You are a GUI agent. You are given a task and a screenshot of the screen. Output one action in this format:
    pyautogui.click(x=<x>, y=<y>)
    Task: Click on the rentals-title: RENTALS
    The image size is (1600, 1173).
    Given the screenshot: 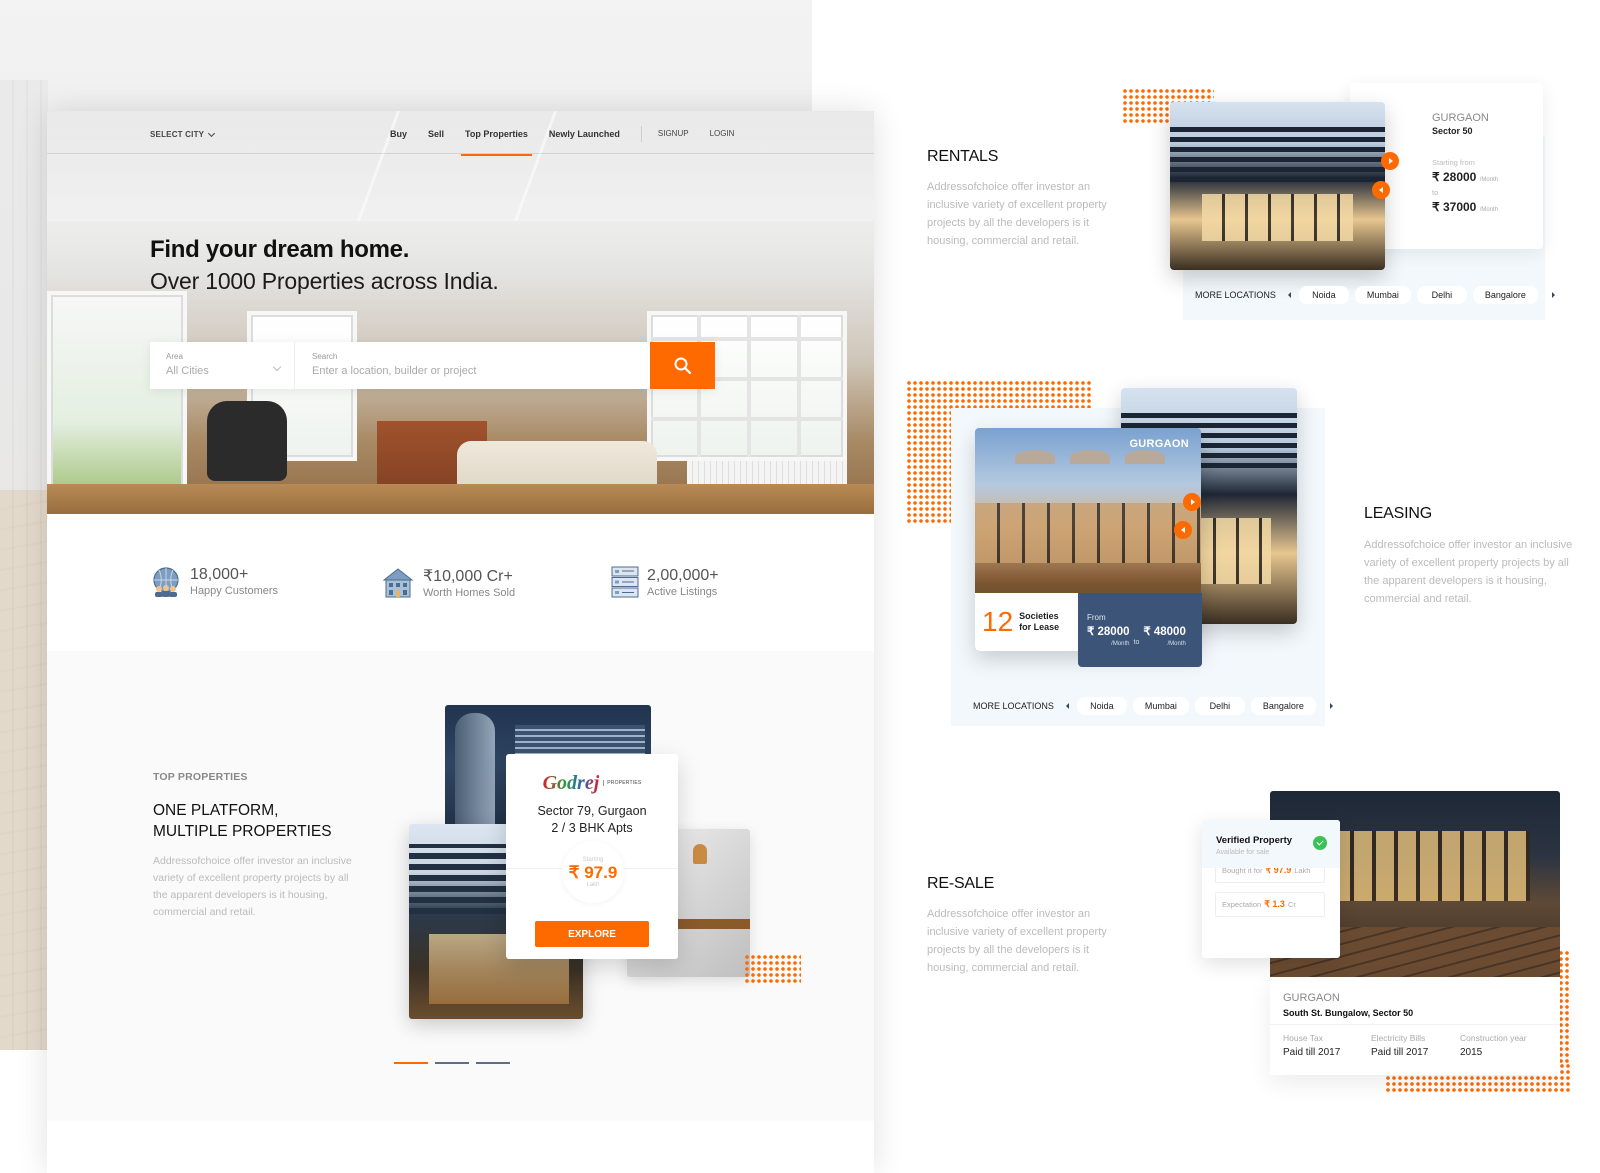 What is the action you would take?
    pyautogui.click(x=963, y=156)
    